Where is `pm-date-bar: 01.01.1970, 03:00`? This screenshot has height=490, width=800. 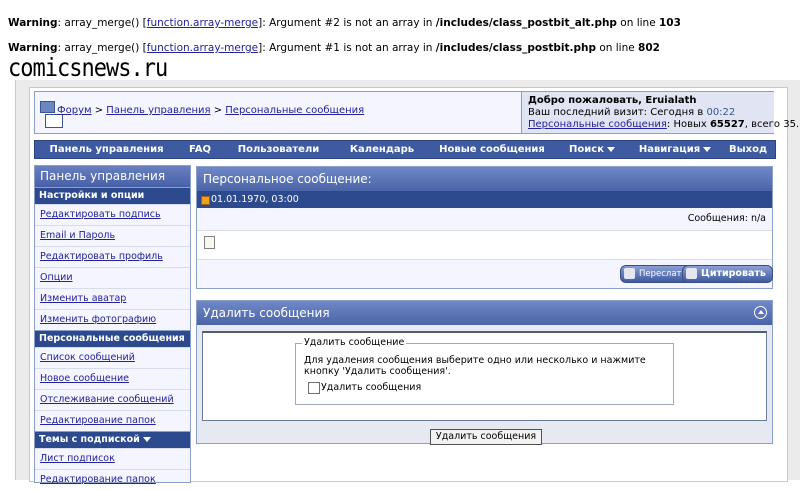 pm-date-bar: 01.01.1970, 03:00 is located at coordinates (484, 199).